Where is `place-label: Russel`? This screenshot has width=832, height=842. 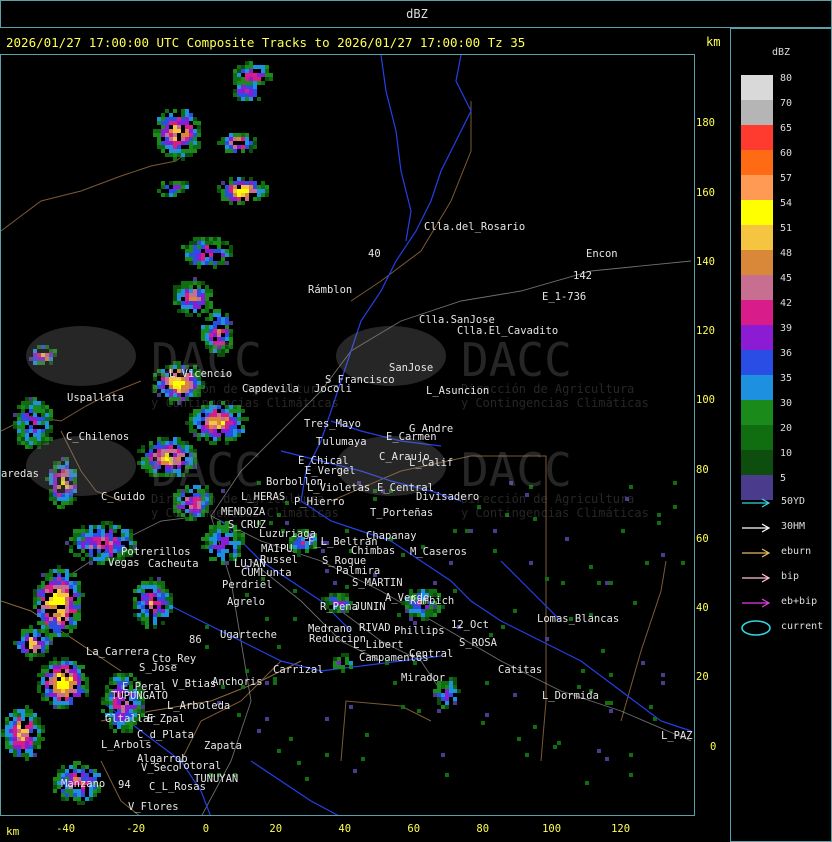
place-label: Russel is located at coordinates (279, 560).